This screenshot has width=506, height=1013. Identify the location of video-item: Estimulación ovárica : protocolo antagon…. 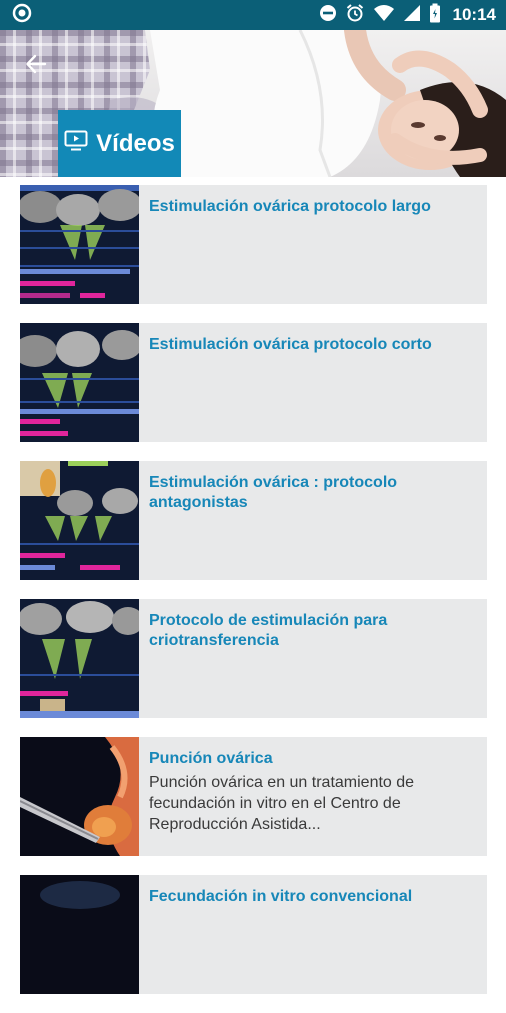
(253, 520).